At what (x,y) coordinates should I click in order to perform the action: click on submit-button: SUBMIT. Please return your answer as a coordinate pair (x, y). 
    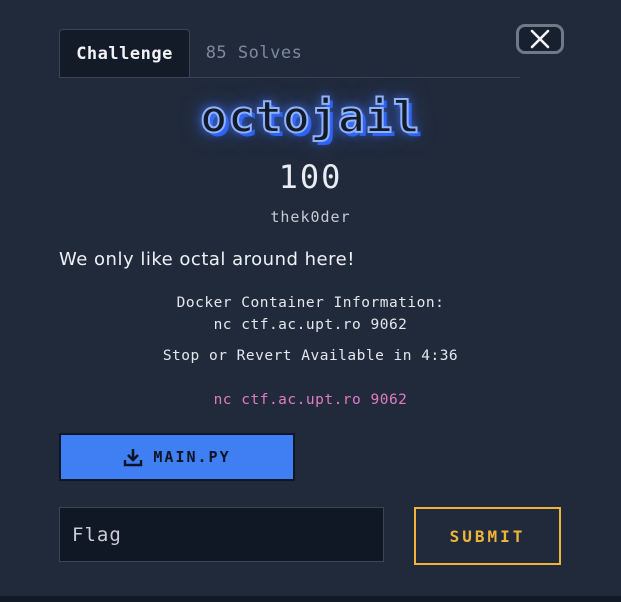
    Looking at the image, I should click on (487, 536).